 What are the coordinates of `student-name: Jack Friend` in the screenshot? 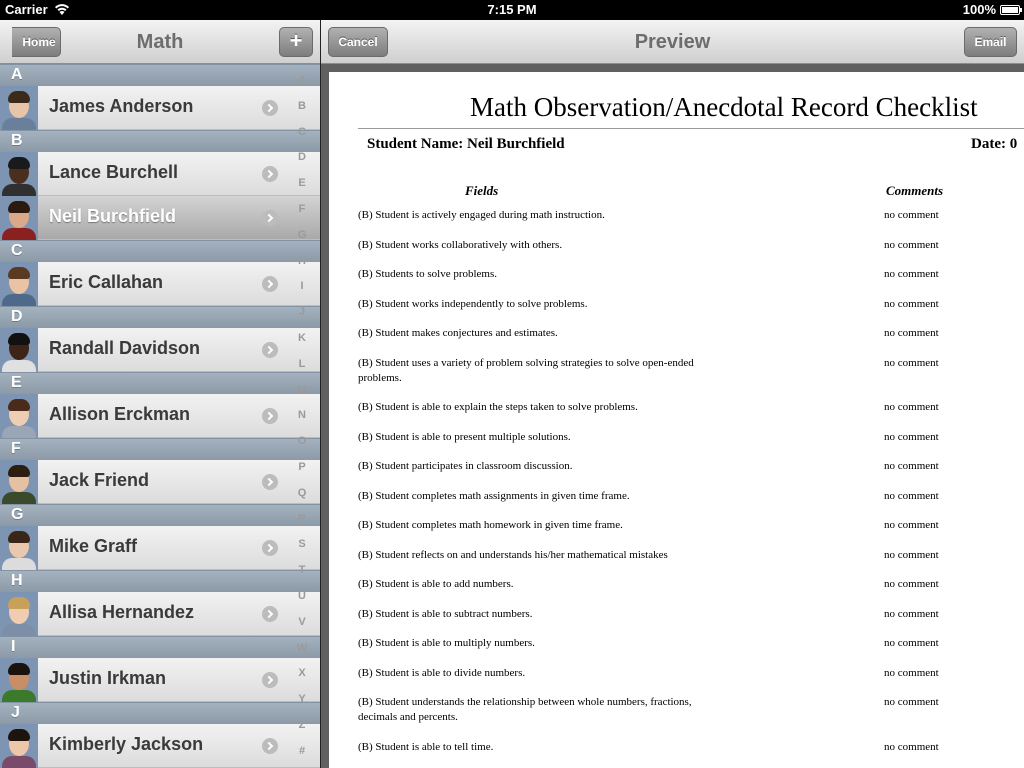 It's located at (99, 480).